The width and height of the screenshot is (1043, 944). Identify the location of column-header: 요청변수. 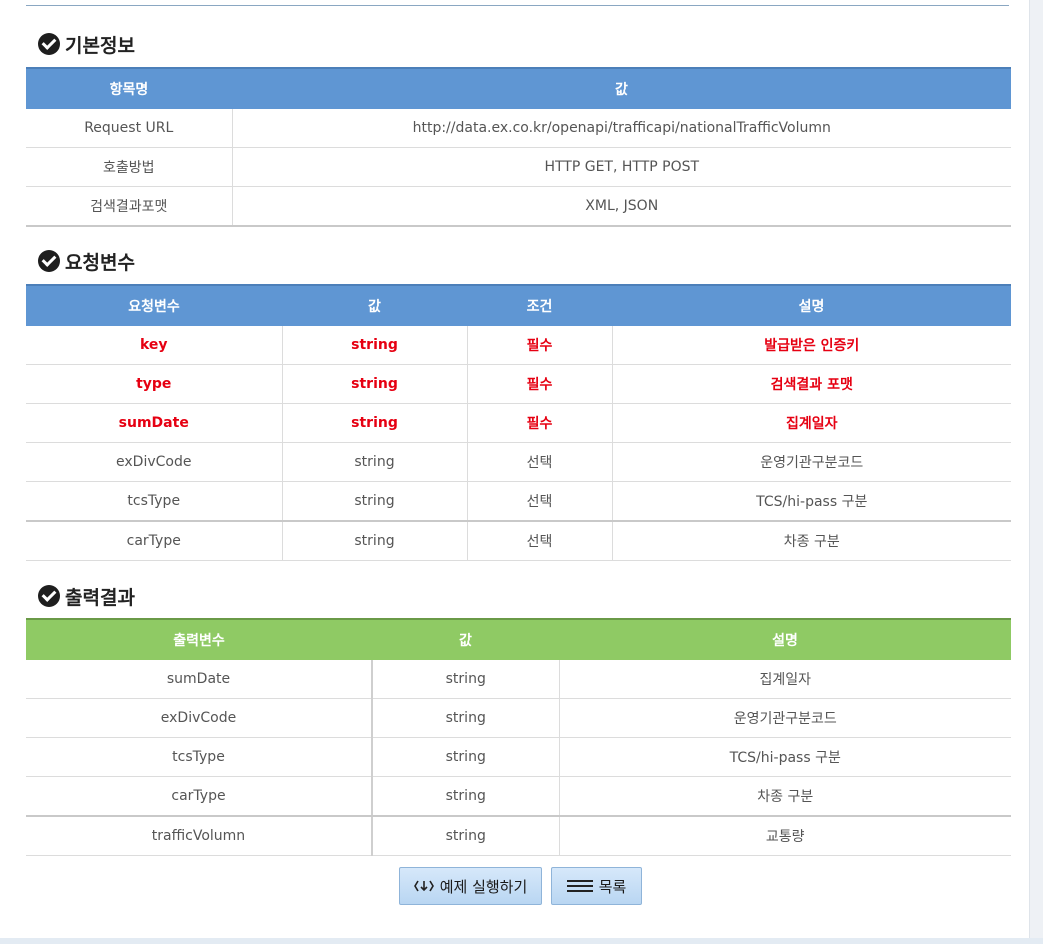
(154, 305).